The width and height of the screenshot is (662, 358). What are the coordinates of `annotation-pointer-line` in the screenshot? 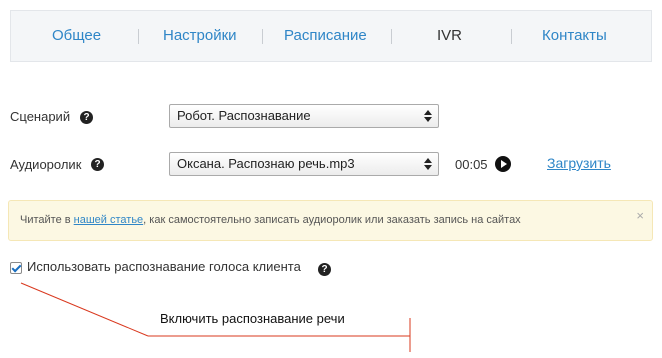 It's located at (84, 309).